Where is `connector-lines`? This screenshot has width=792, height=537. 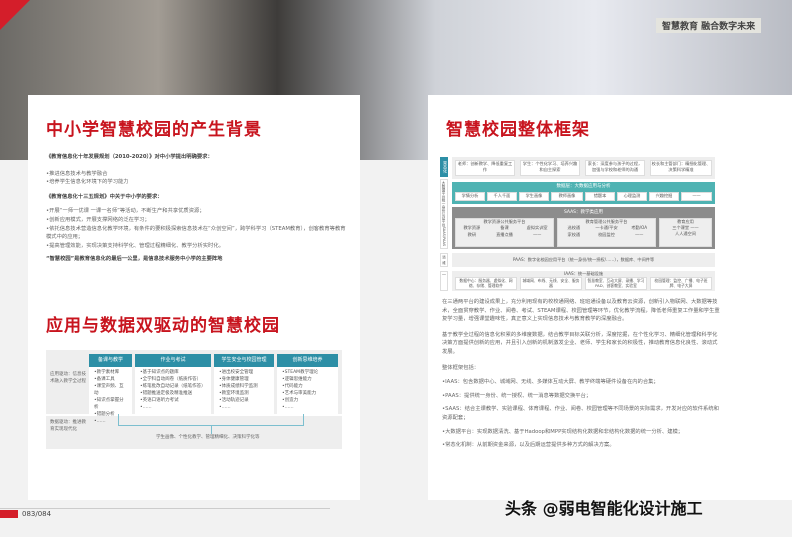
connector-lines is located at coordinates (211, 420).